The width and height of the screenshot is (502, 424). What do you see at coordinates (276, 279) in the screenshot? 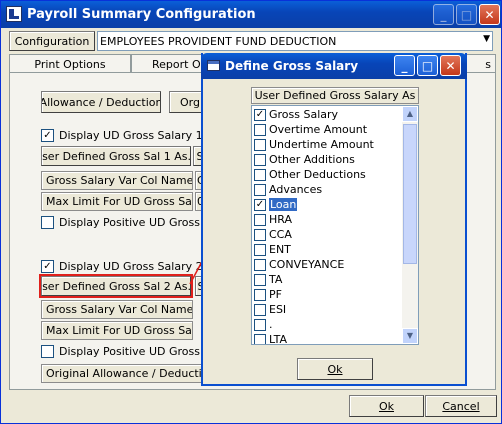
I see `checklist-item-label: TA` at bounding box center [276, 279].